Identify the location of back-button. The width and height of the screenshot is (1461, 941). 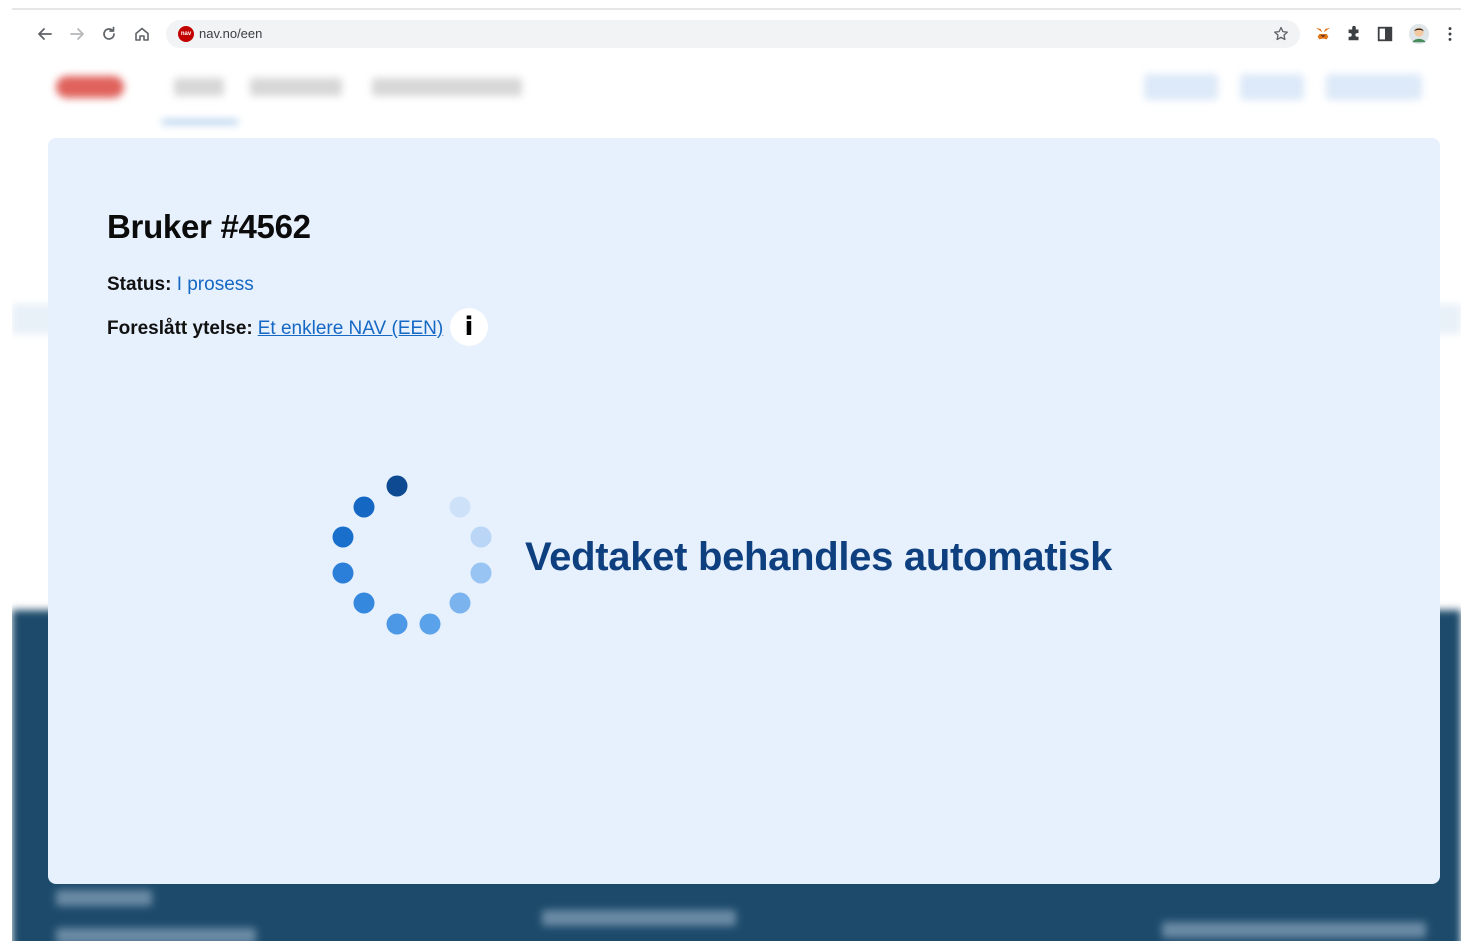
(45, 34).